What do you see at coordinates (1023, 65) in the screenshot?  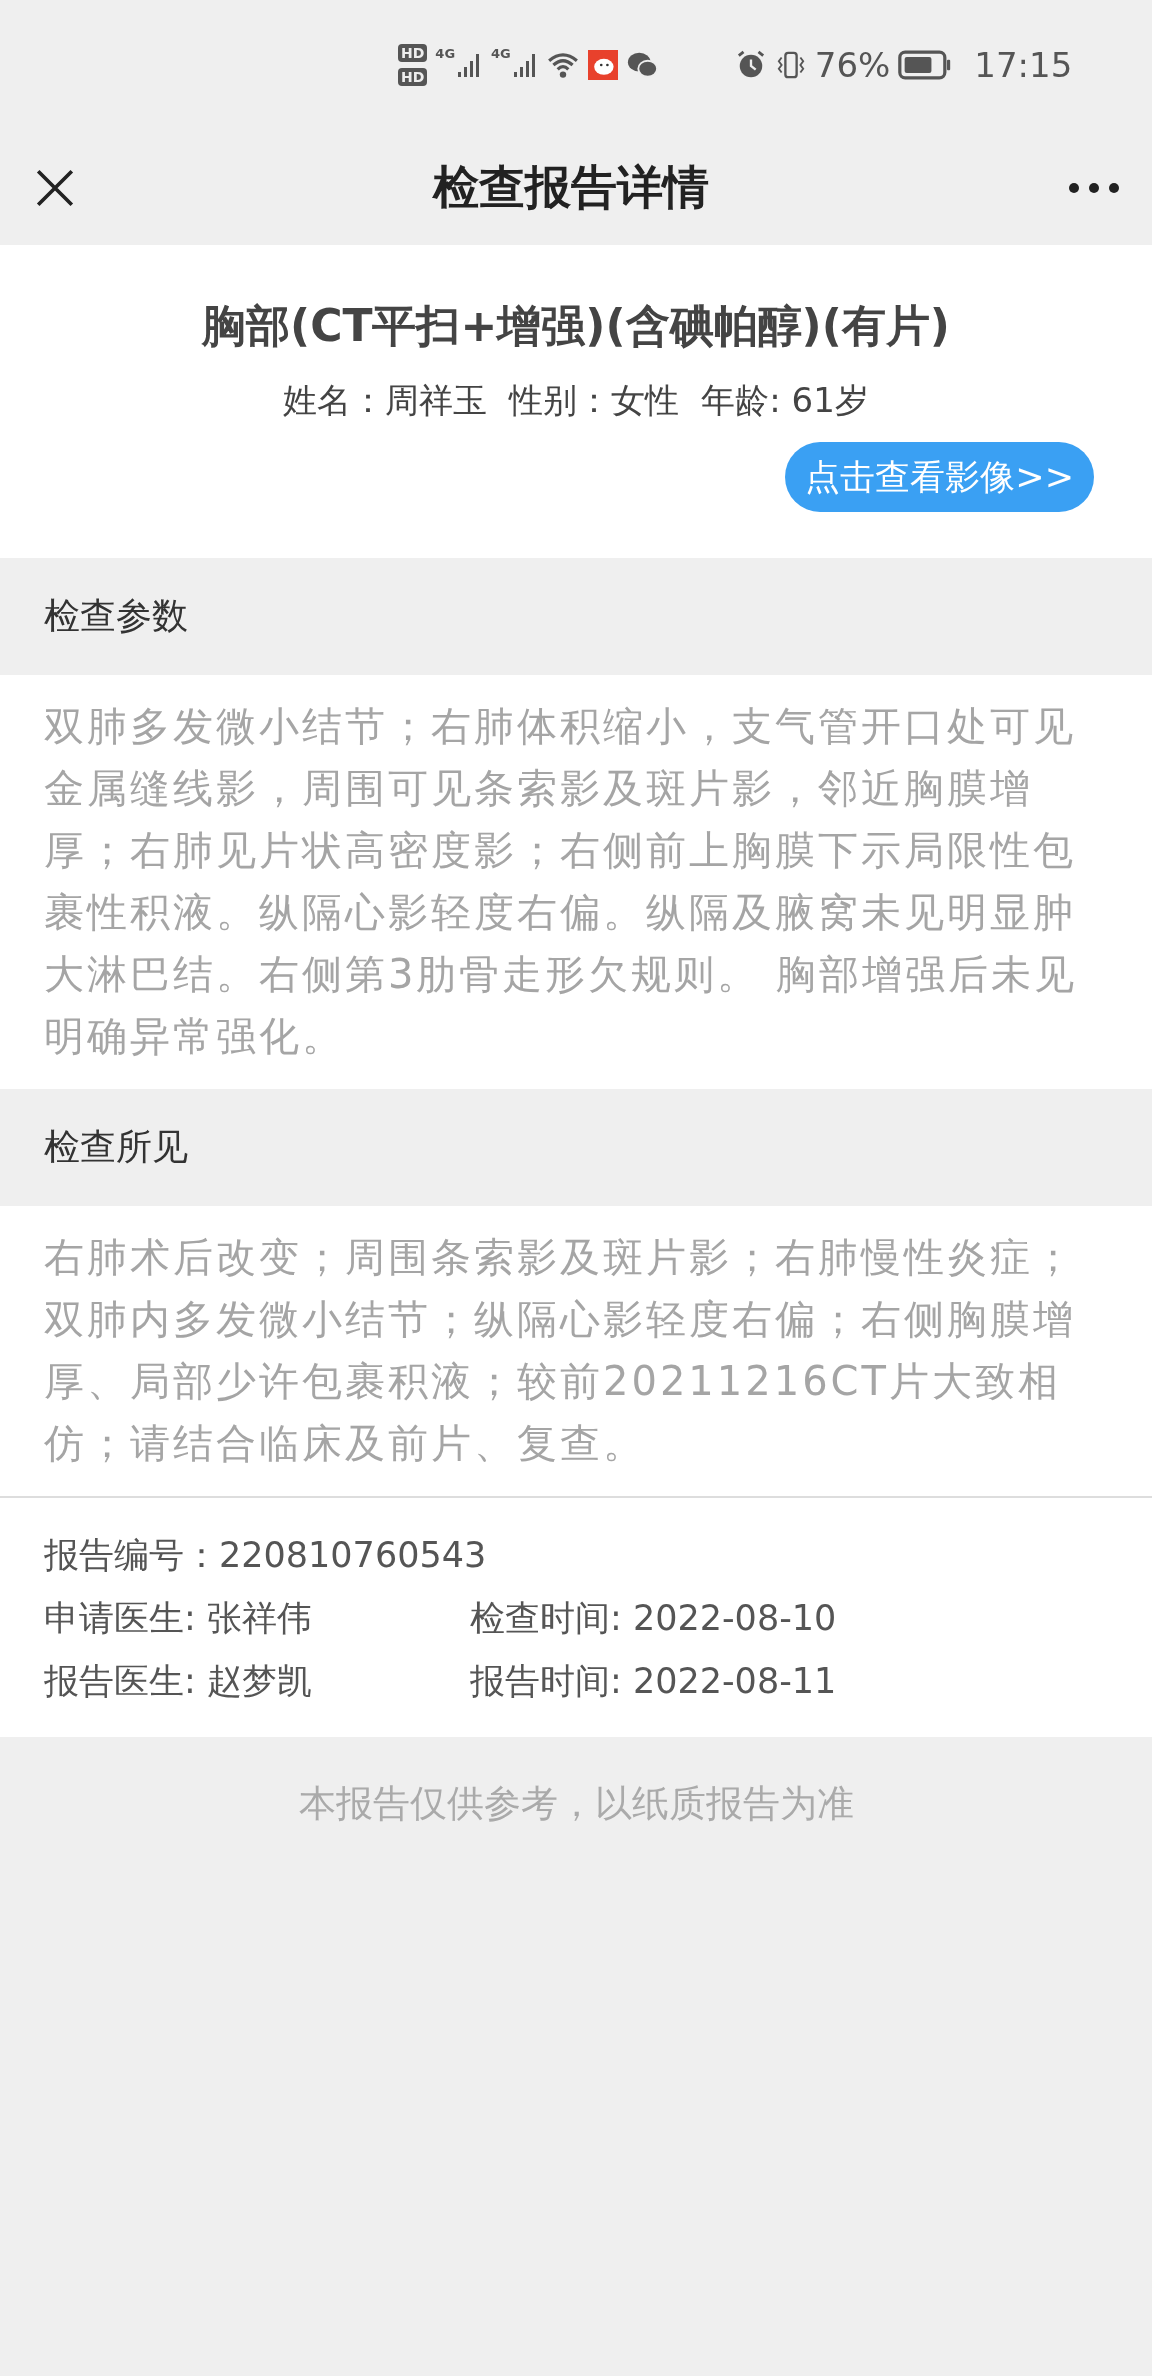 I see `clock-time: 17:15` at bounding box center [1023, 65].